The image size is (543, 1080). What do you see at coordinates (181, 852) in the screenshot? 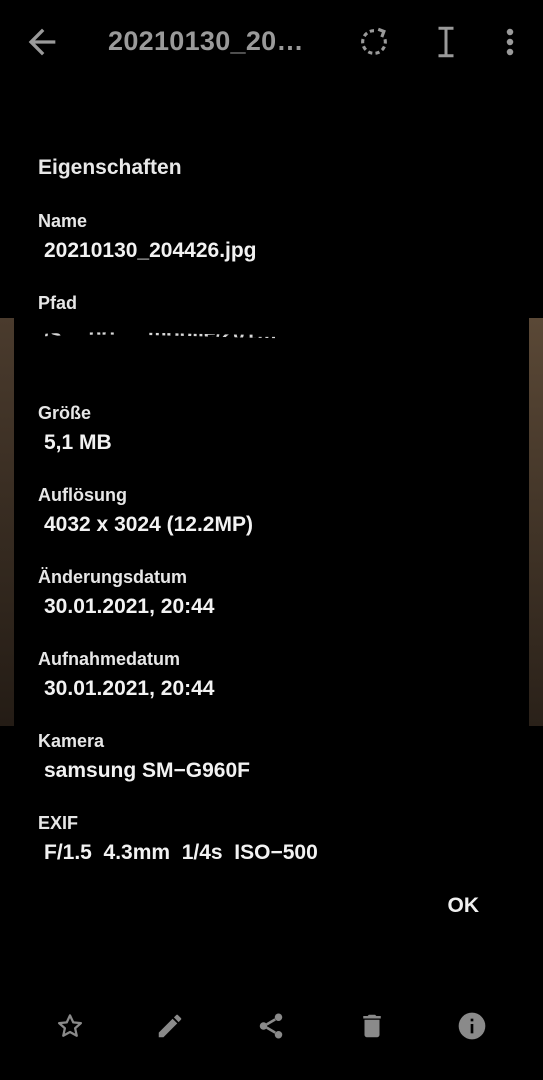
I see `exif-value: F/1.5 4.3mm 1/4s ISO−500` at bounding box center [181, 852].